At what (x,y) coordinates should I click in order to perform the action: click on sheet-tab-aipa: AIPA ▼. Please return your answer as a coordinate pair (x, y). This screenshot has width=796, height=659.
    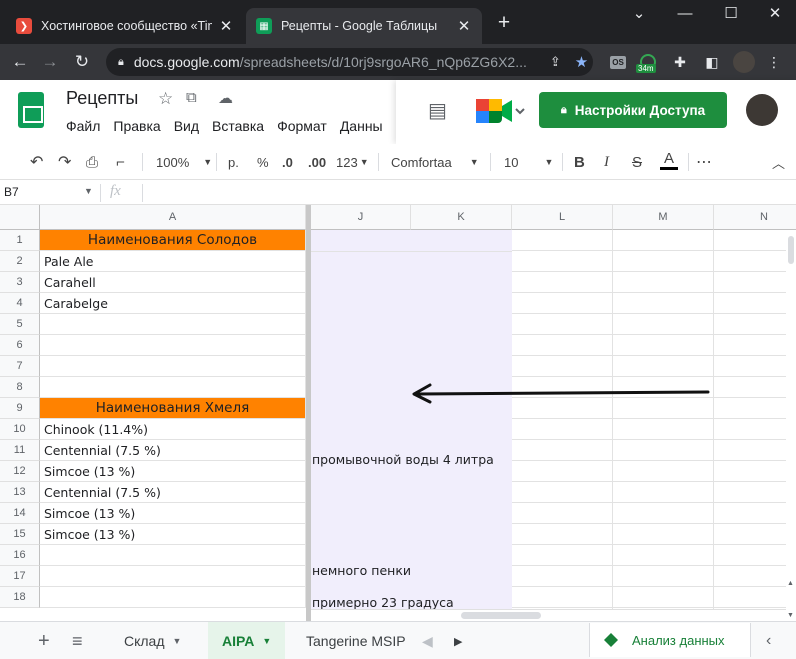
    Looking at the image, I should click on (247, 640).